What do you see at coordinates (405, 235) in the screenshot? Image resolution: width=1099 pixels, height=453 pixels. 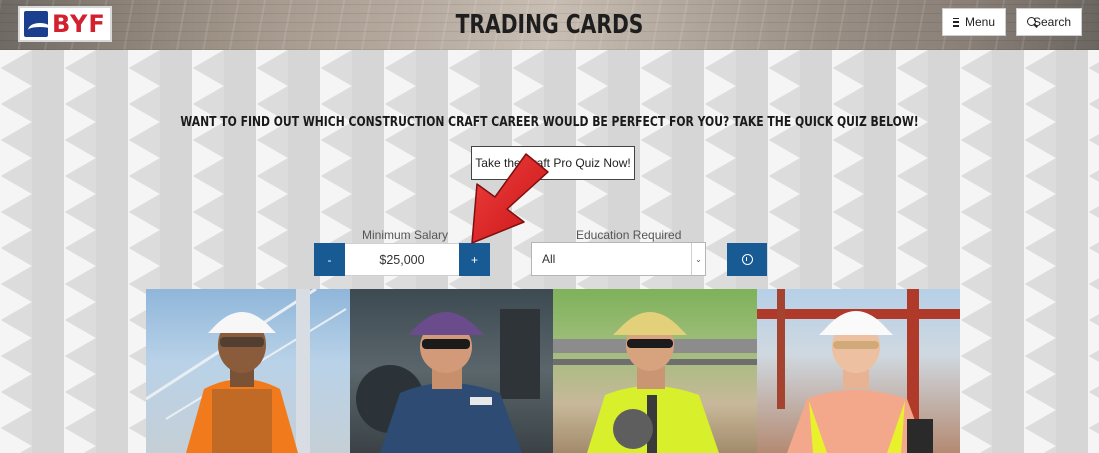 I see `salary-label: Minimum Salary` at bounding box center [405, 235].